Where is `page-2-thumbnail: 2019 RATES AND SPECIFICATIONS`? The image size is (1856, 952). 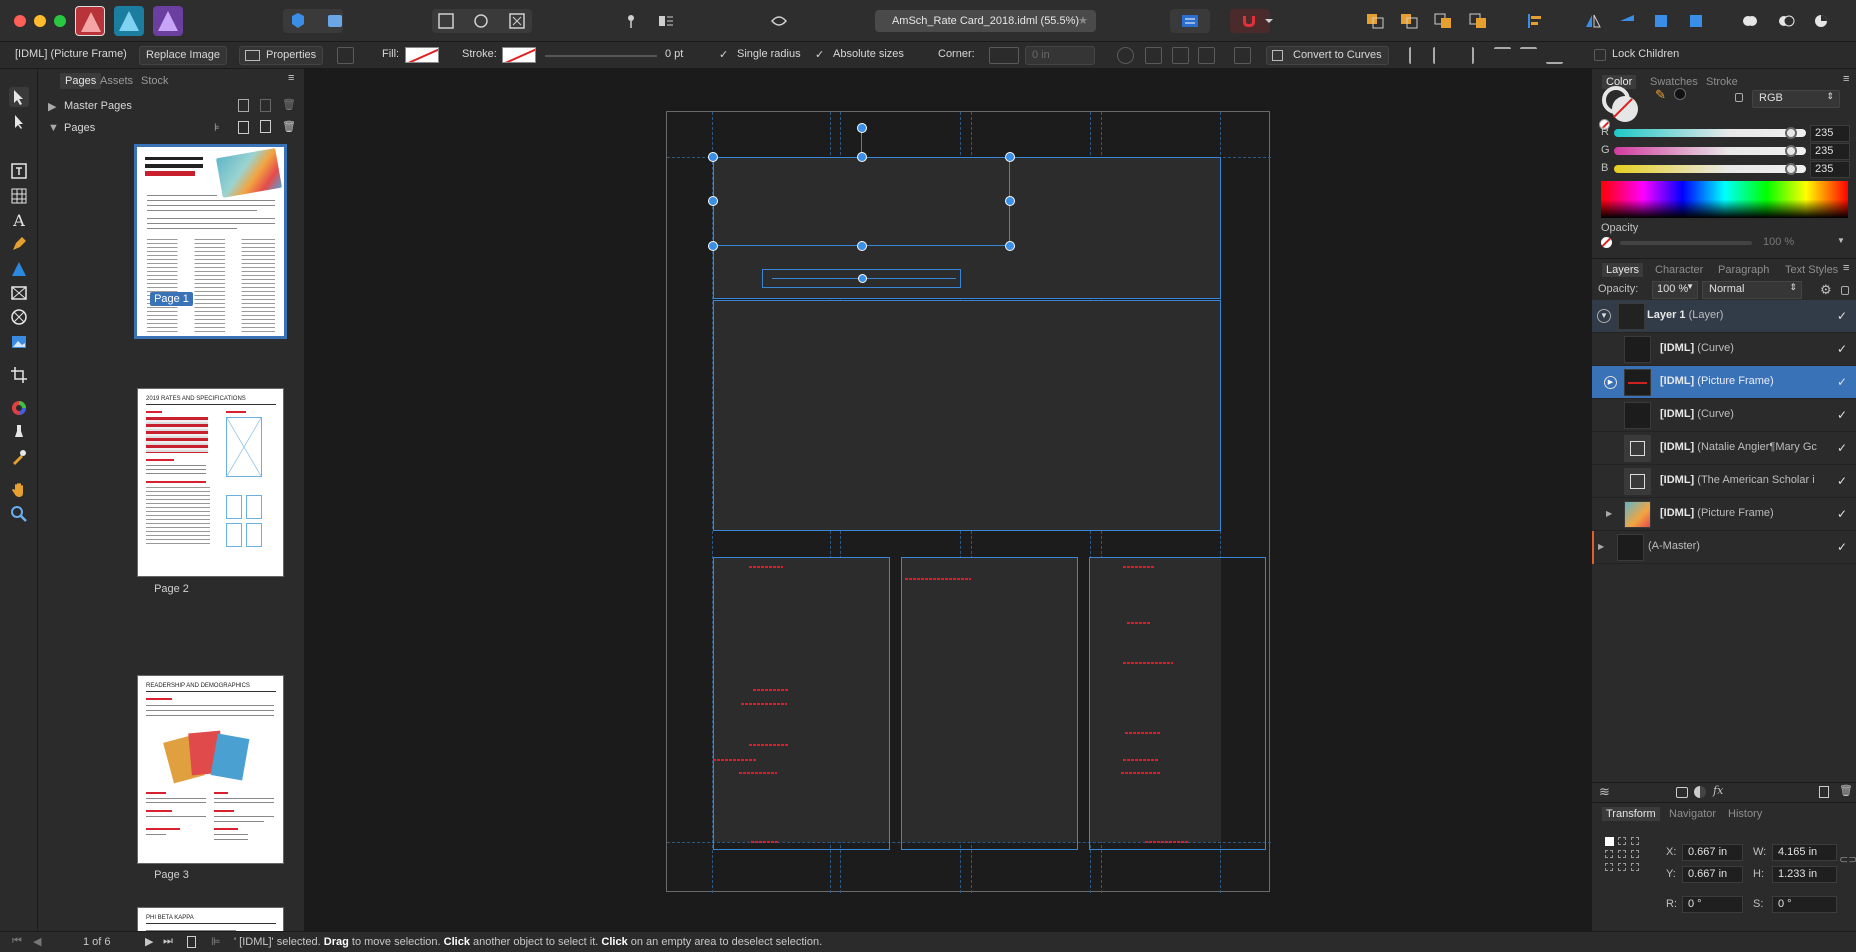
page-2-thumbnail: 2019 RATES AND SPECIFICATIONS is located at coordinates (210, 482).